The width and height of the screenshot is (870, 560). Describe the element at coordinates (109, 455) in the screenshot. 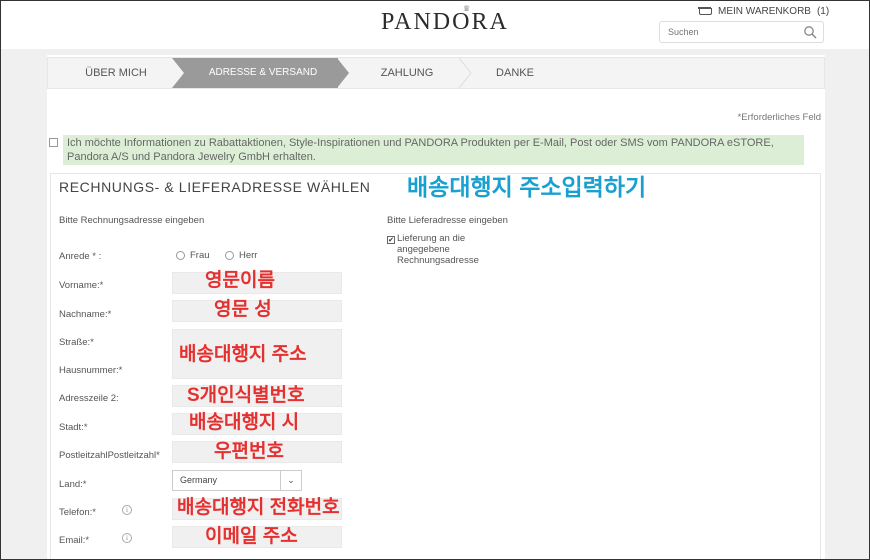

I see `zip-label: PostleitzahlPostleitzahl*` at that location.